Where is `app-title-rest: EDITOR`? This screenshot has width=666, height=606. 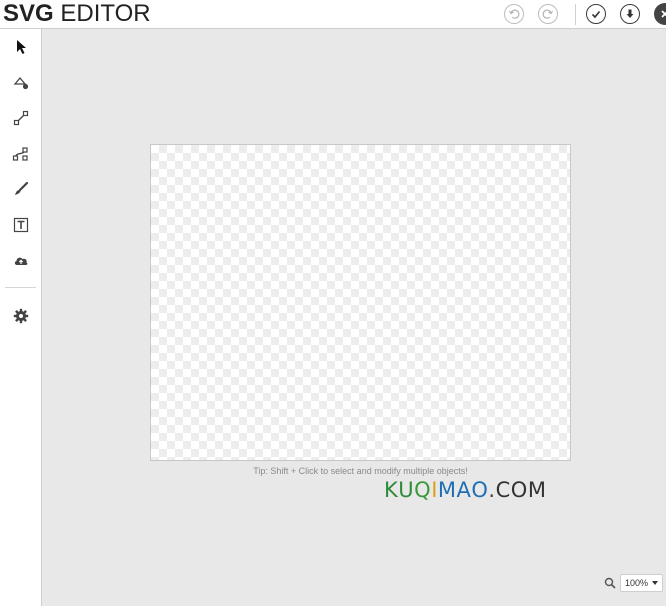 app-title-rest: EDITOR is located at coordinates (105, 13).